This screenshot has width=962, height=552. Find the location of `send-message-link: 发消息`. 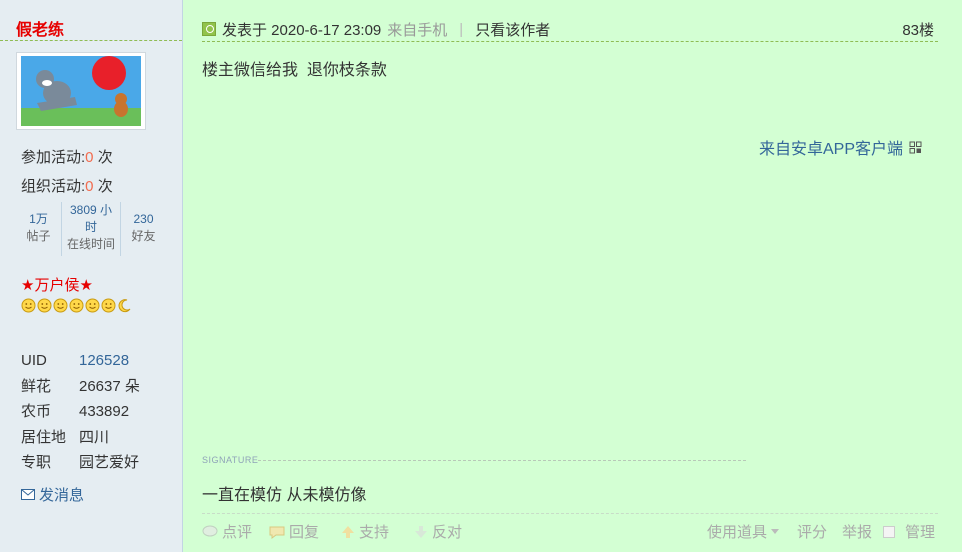

send-message-link: 发消息 is located at coordinates (52, 494).